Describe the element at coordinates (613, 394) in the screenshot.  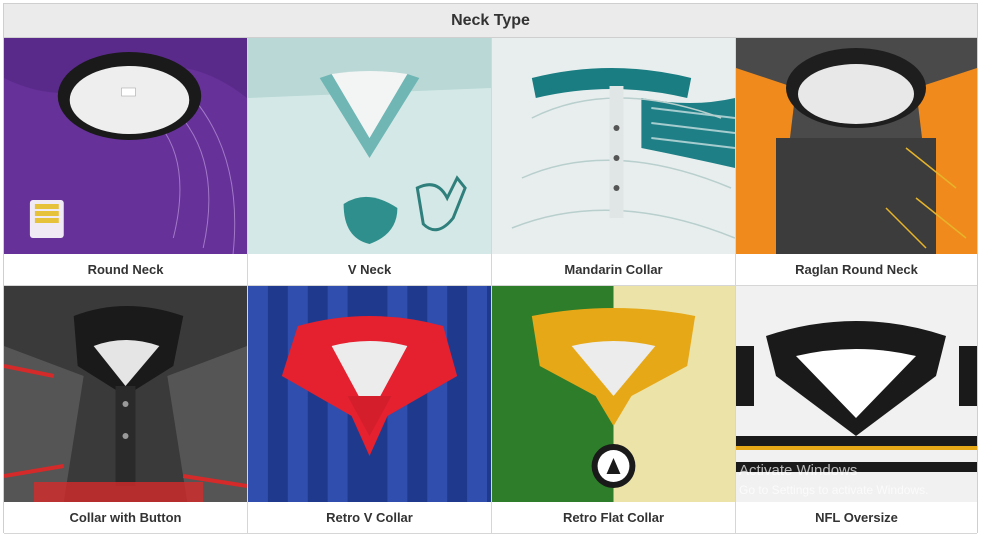
I see `retro-flat-collar-image` at that location.